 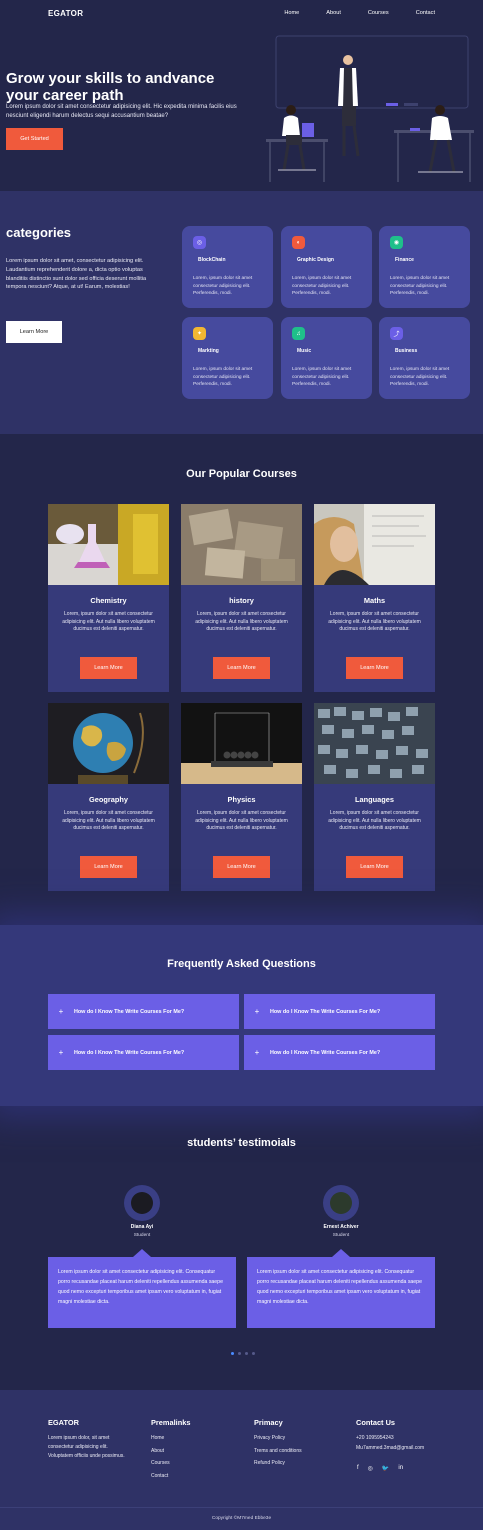 What do you see at coordinates (406, 351) in the screenshot?
I see `category-name: Business` at bounding box center [406, 351].